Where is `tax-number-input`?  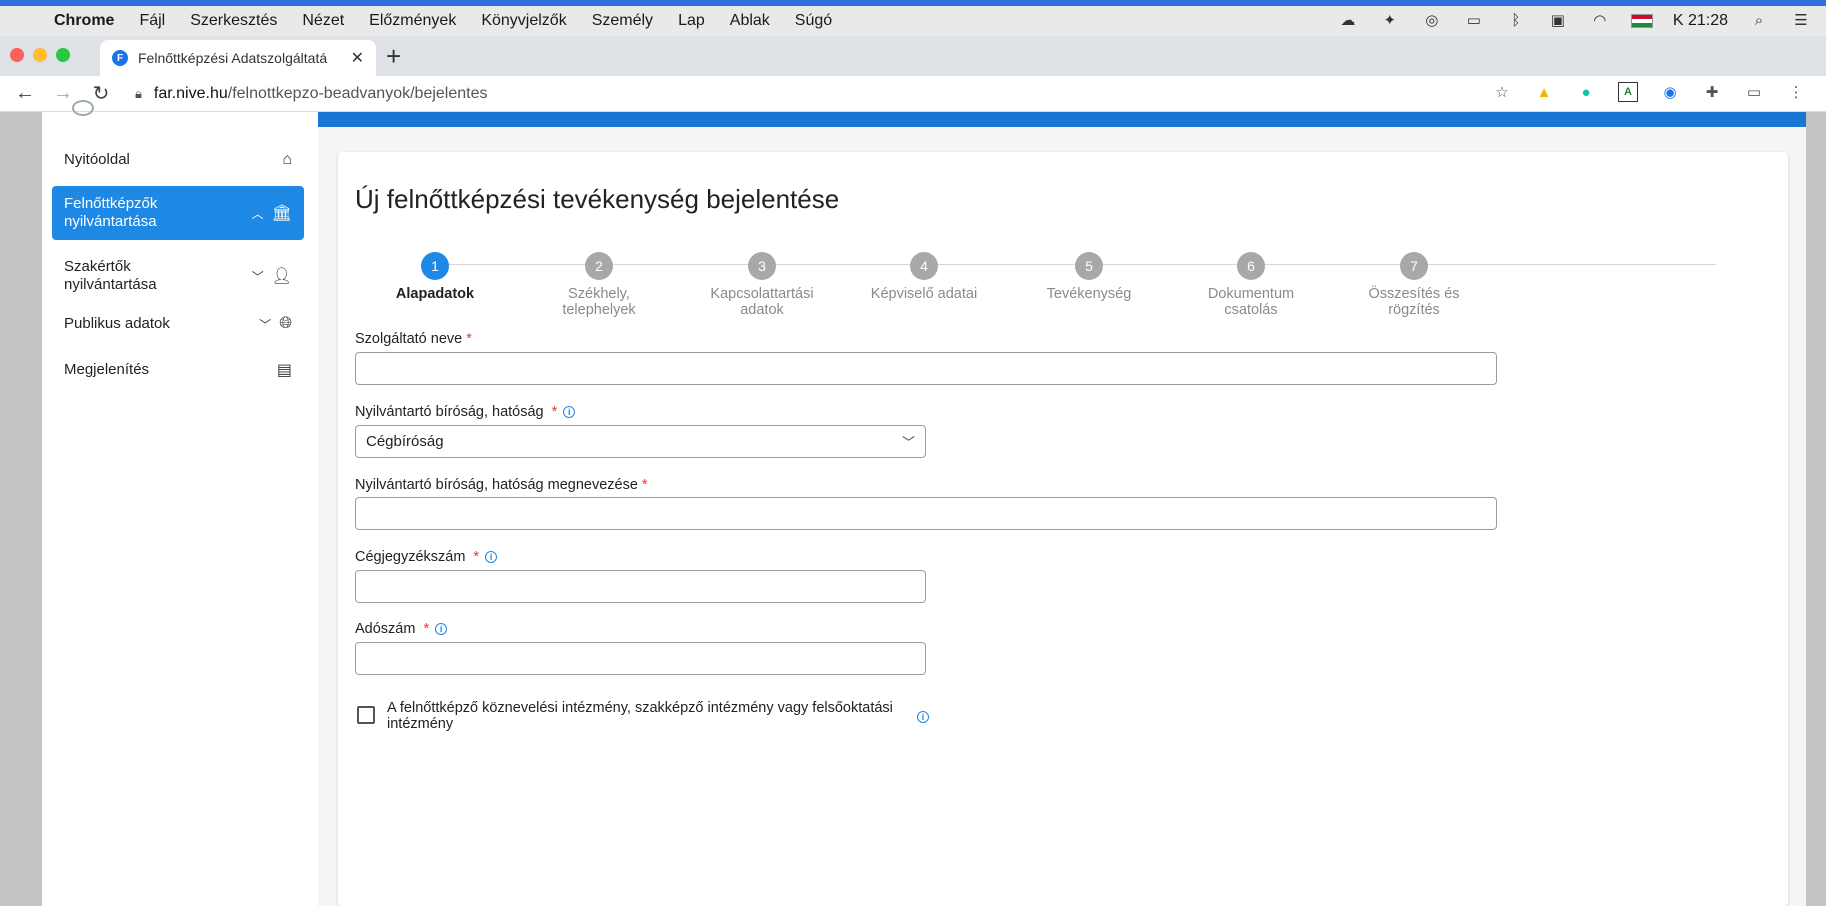
tax-number-input is located at coordinates (640, 658).